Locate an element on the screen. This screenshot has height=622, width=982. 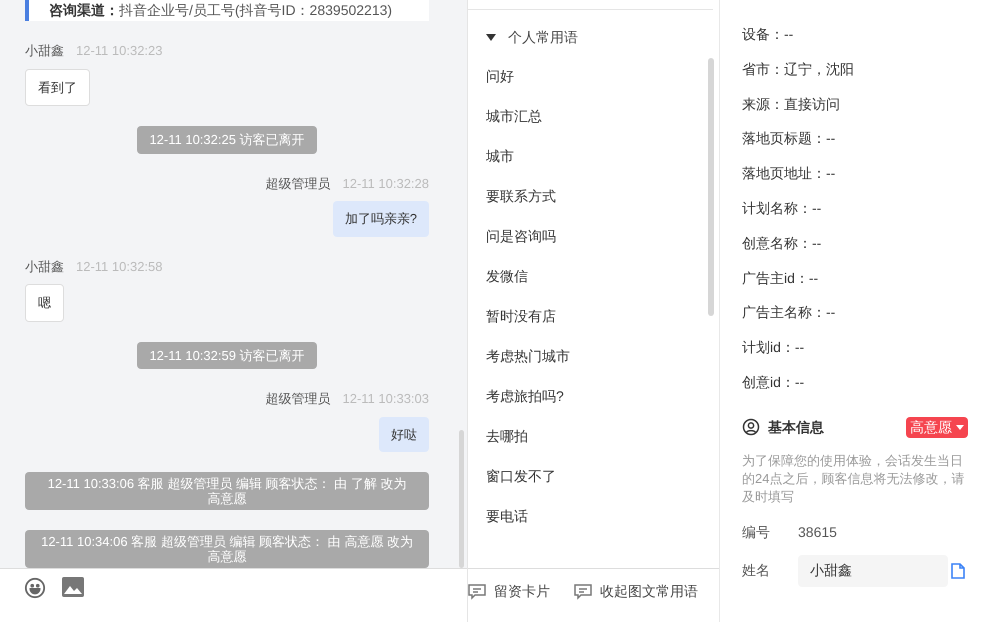
message-time: 12-11 10:33:03 is located at coordinates (385, 399).